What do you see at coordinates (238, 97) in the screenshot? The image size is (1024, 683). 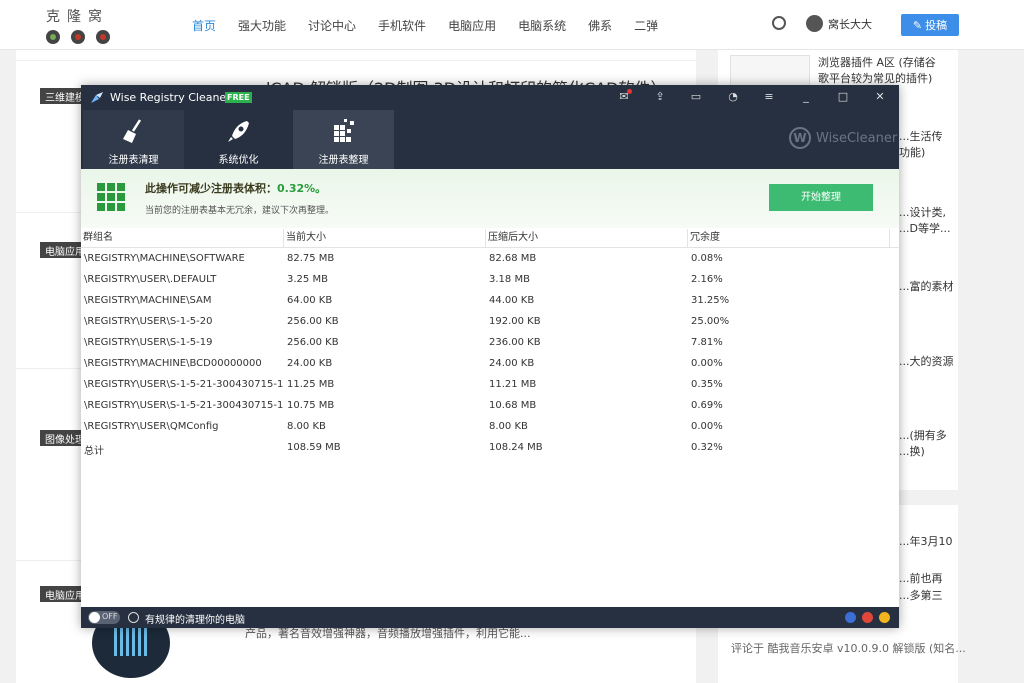 I see `free-badge: FREE` at bounding box center [238, 97].